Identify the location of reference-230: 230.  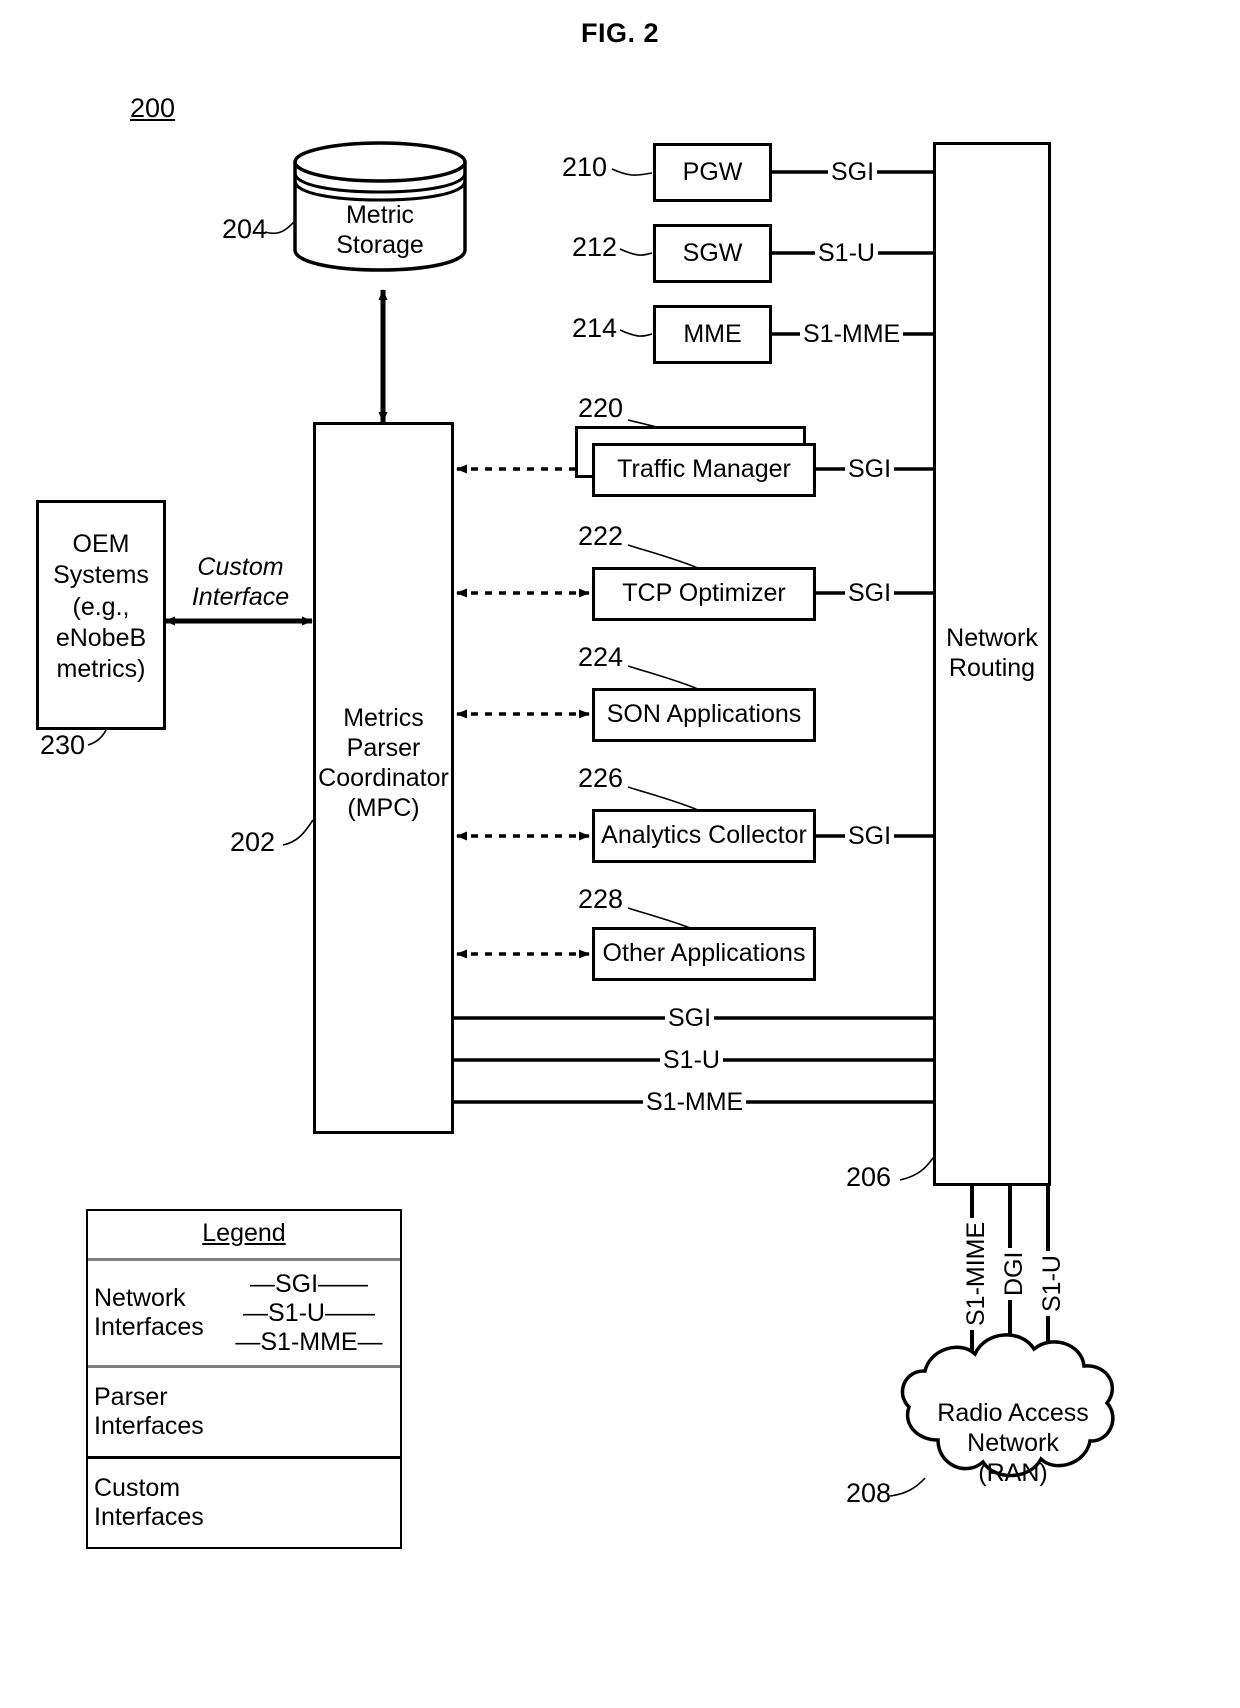
(63, 745).